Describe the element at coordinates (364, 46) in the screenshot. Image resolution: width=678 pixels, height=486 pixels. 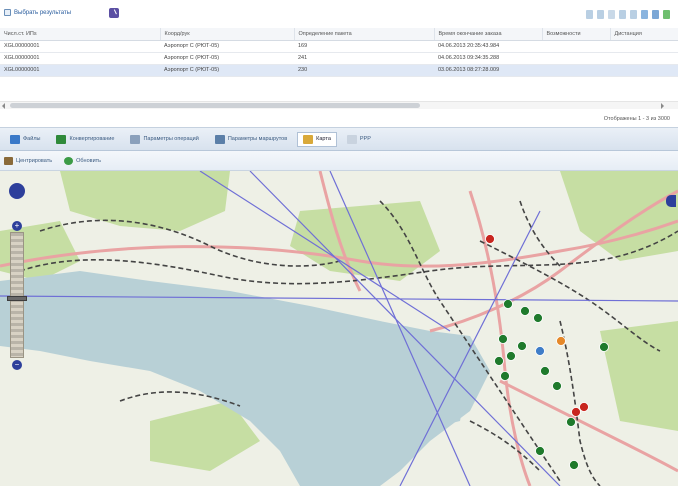
I see `table-cell: 169` at that location.